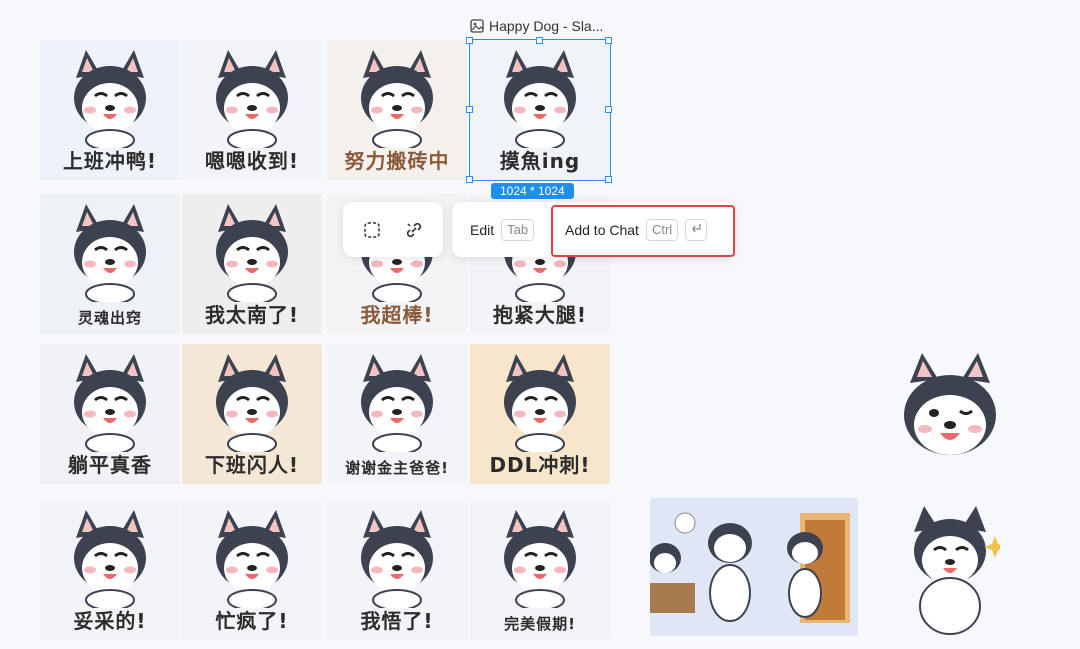 This screenshot has height=649, width=1080. Describe the element at coordinates (608, 109) in the screenshot. I see `resize-handle-mr` at that location.